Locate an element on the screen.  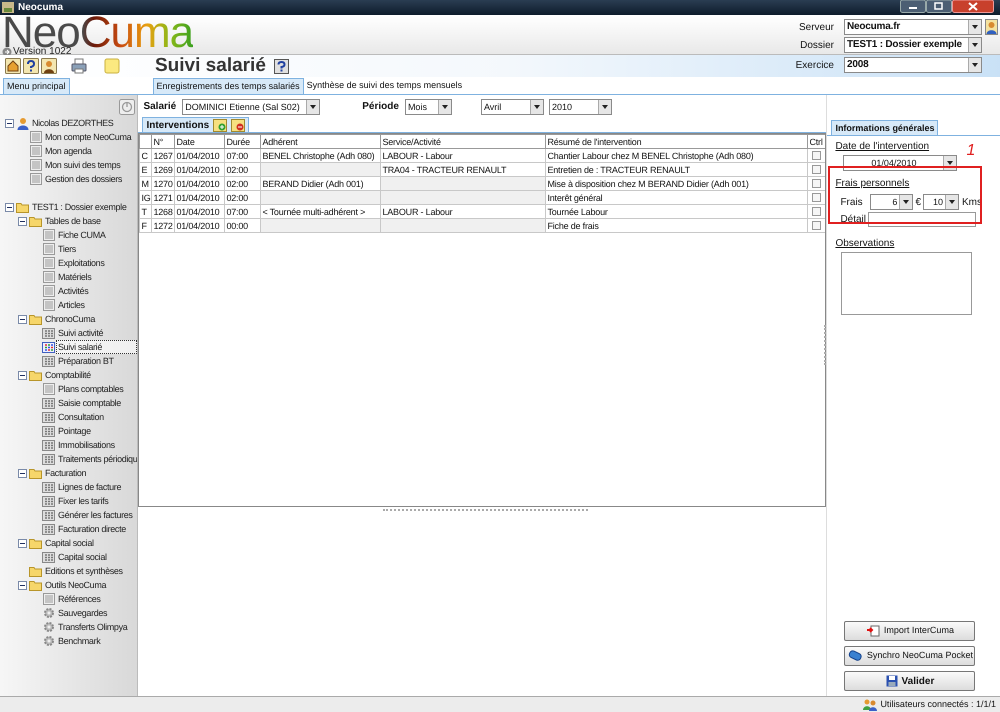
tree-item: Suivi activité is located at coordinates (81, 333).